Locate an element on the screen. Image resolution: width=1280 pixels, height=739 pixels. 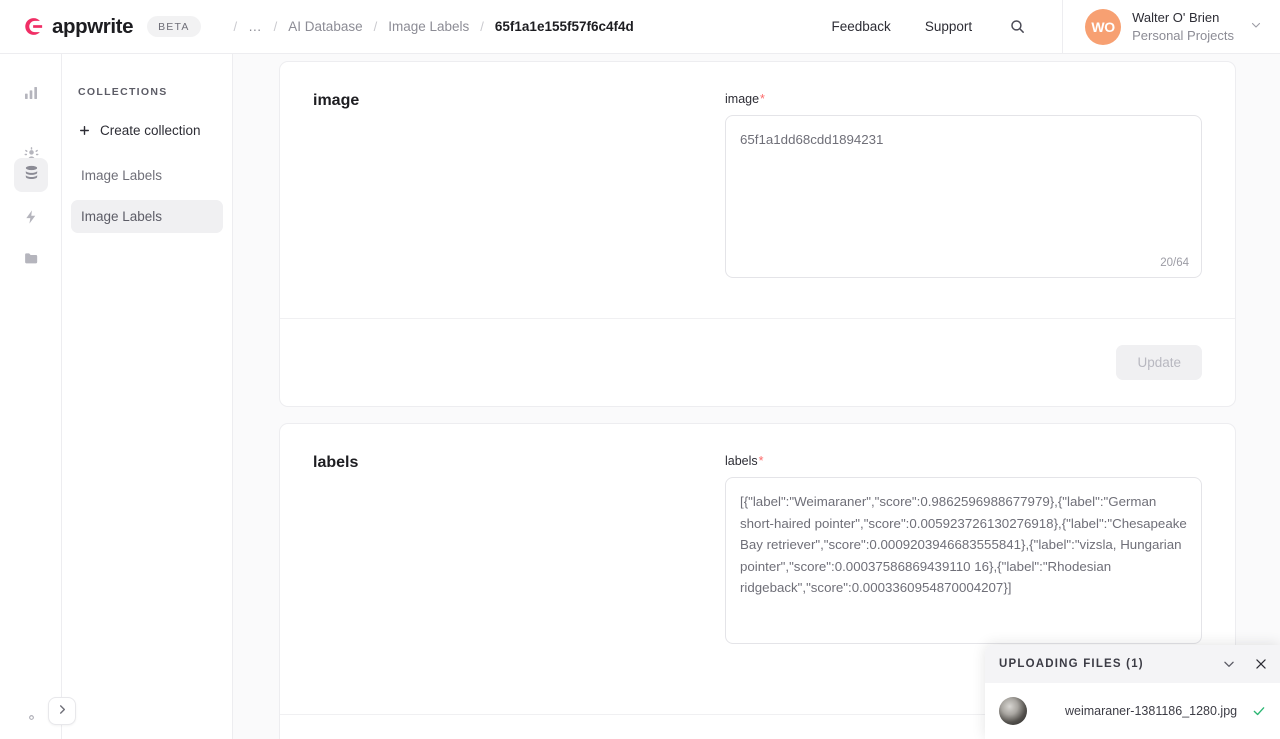
rail-item-overview is located at coordinates (31, 95).